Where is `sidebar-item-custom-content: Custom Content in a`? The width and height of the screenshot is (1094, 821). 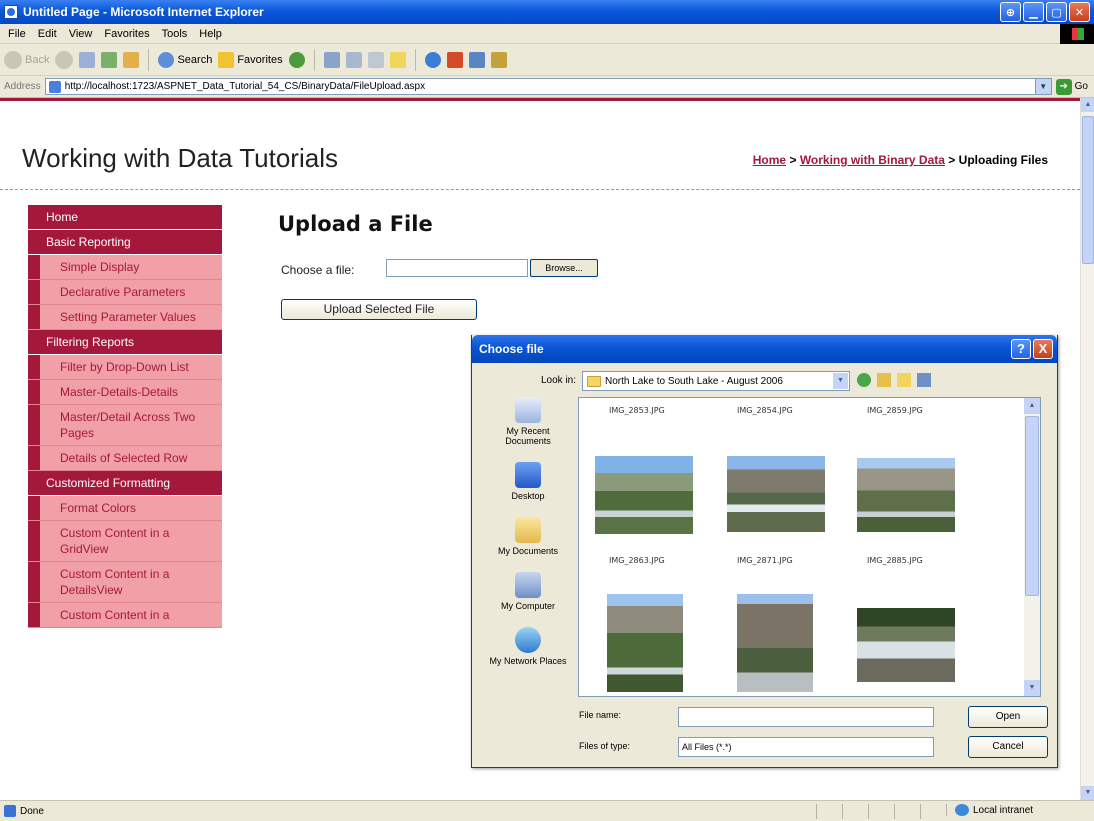
sidebar-item-custom-content: Custom Content in a is located at coordinates (125, 615).